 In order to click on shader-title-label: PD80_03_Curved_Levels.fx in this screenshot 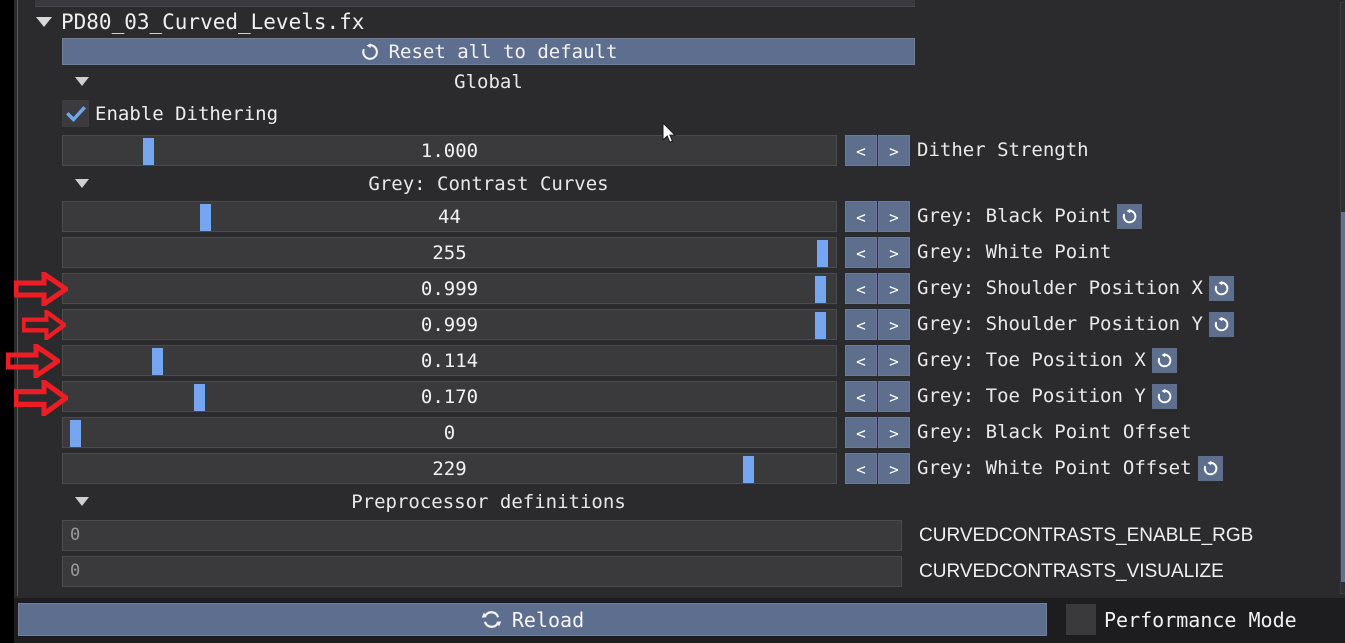, I will do `click(213, 22)`.